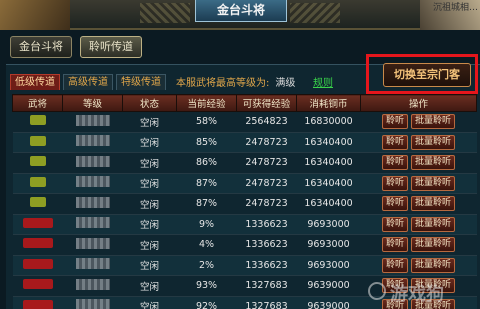 Image resolution: width=480 pixels, height=309 pixels. What do you see at coordinates (206, 245) in the screenshot?
I see `current-exp-cell: 4%` at bounding box center [206, 245].